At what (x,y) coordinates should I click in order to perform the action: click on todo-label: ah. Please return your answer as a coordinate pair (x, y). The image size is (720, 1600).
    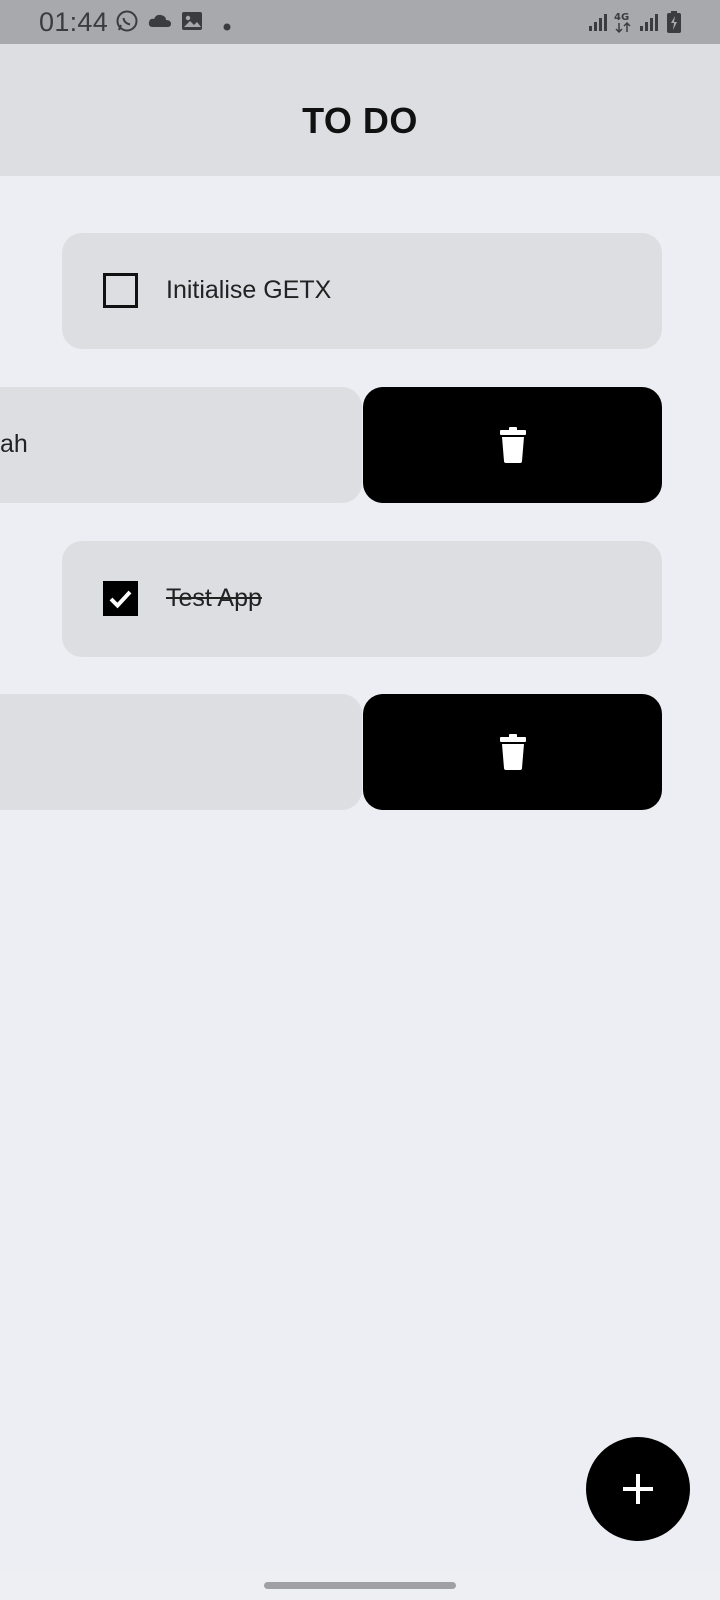
    Looking at the image, I should click on (14, 444).